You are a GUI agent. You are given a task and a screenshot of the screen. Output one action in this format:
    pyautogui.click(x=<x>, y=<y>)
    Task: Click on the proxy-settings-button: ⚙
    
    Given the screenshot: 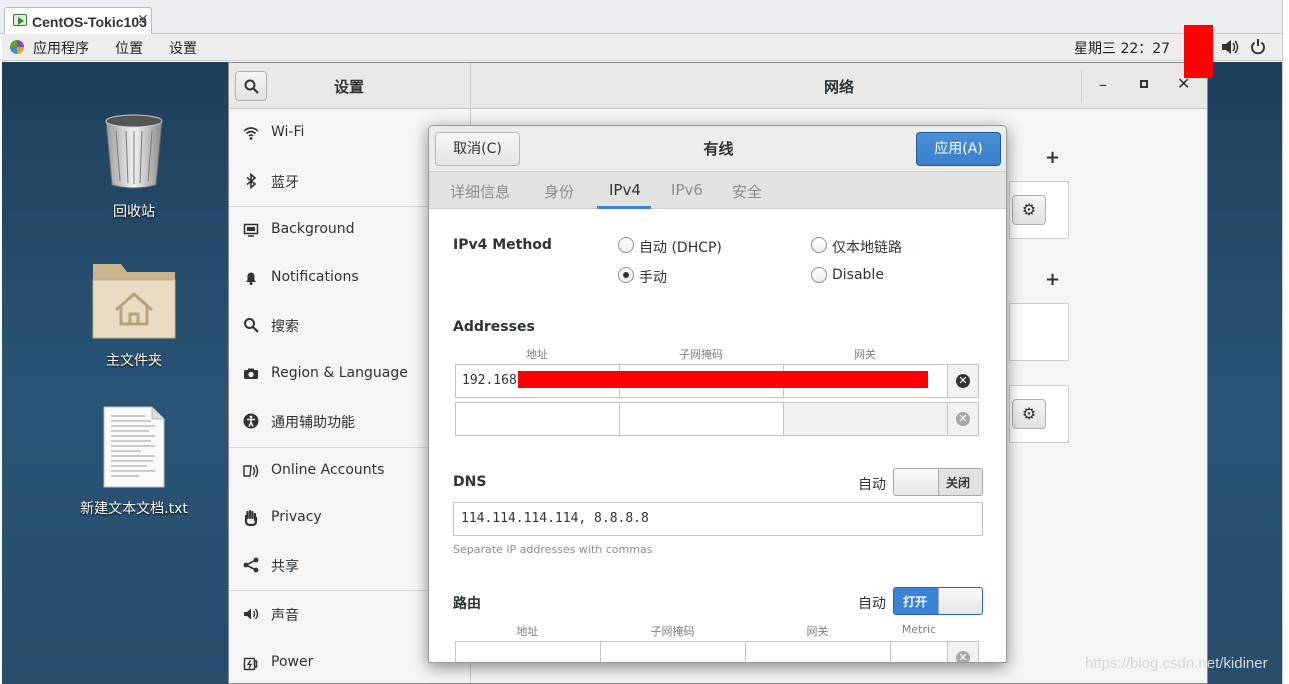 What is the action you would take?
    pyautogui.click(x=1029, y=414)
    